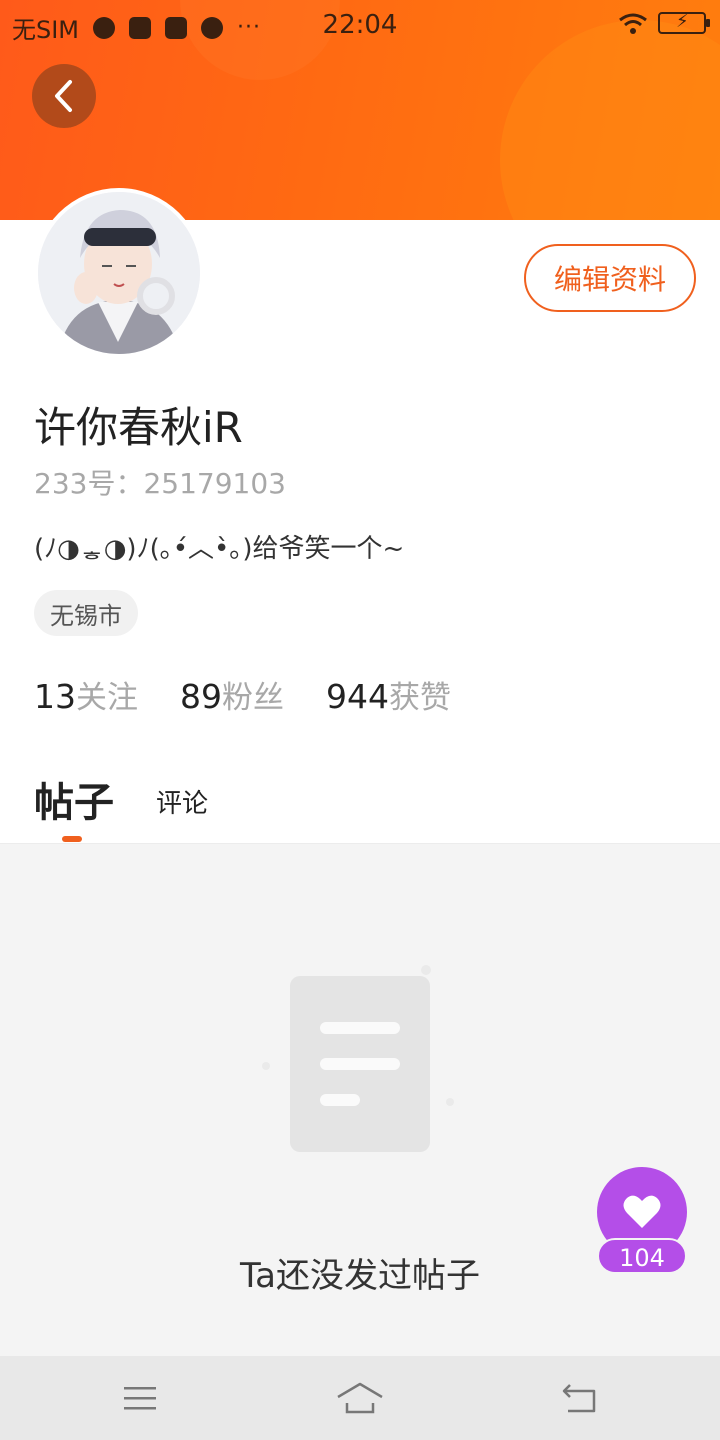 The image size is (720, 1440). I want to click on username: 许你春秋iR, so click(138, 427).